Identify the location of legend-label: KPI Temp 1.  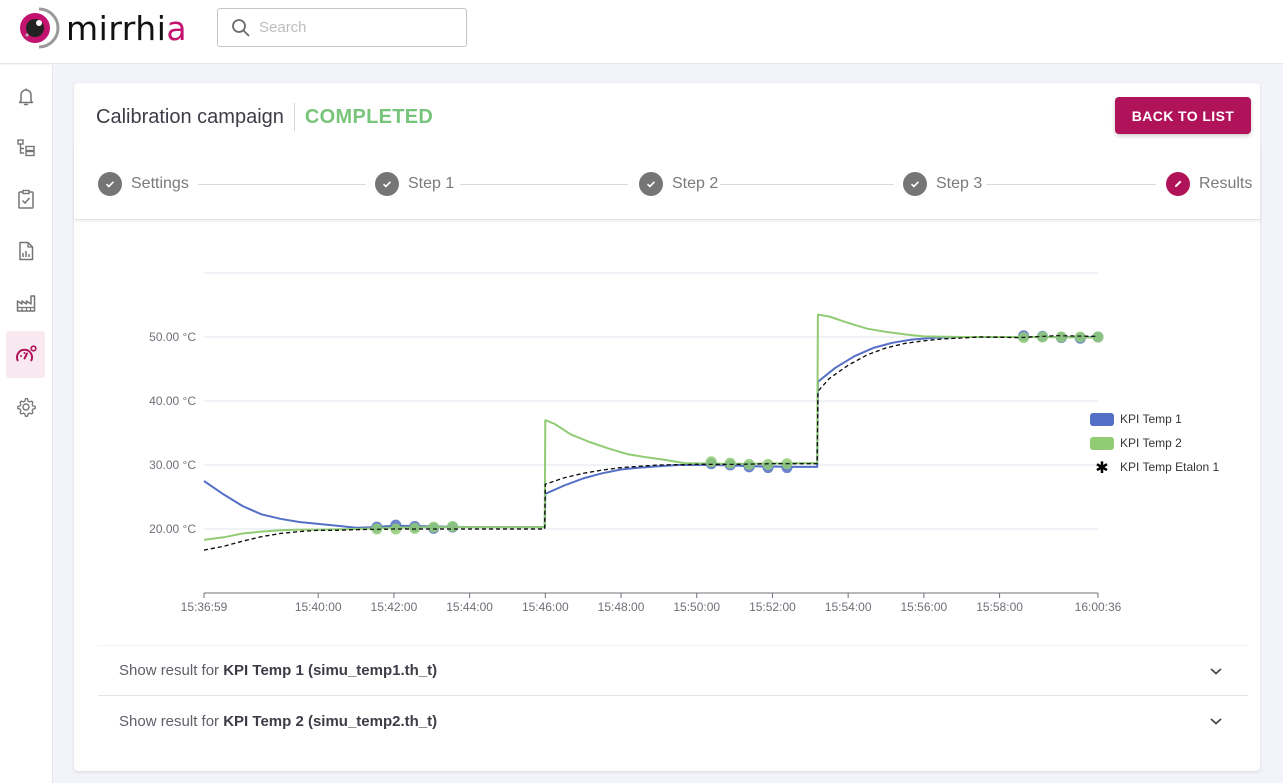
(1151, 419).